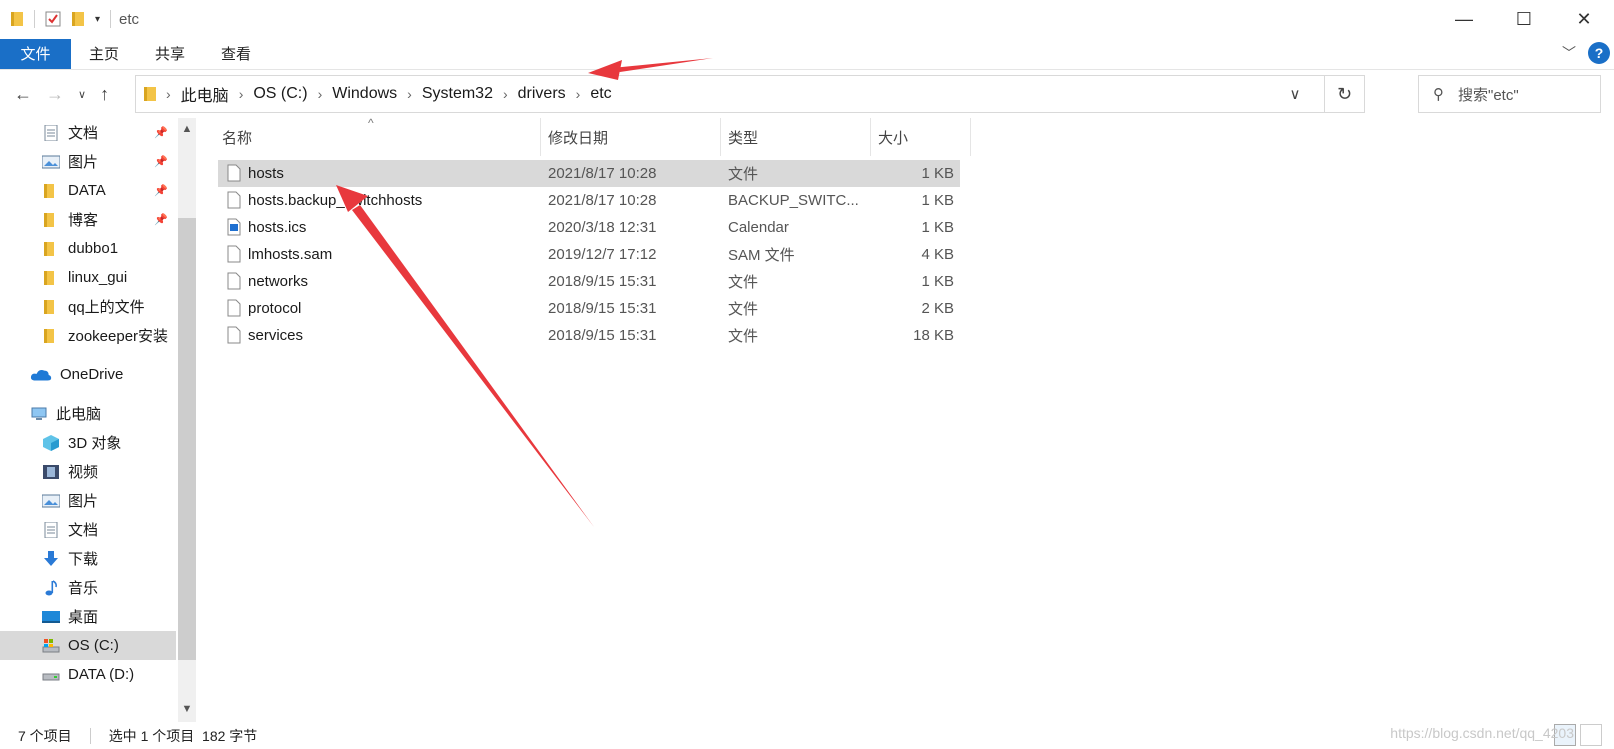  What do you see at coordinates (88, 219) in the screenshot?
I see `sidebar-item-blog-folder: 博客 📌` at bounding box center [88, 219].